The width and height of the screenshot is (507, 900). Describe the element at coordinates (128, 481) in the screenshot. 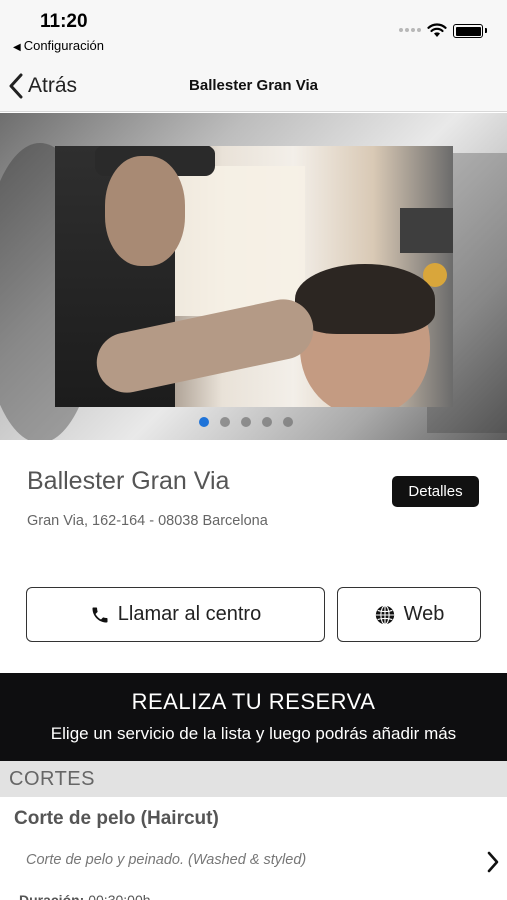

I see `salon-name: Ballester Gran Via` at that location.